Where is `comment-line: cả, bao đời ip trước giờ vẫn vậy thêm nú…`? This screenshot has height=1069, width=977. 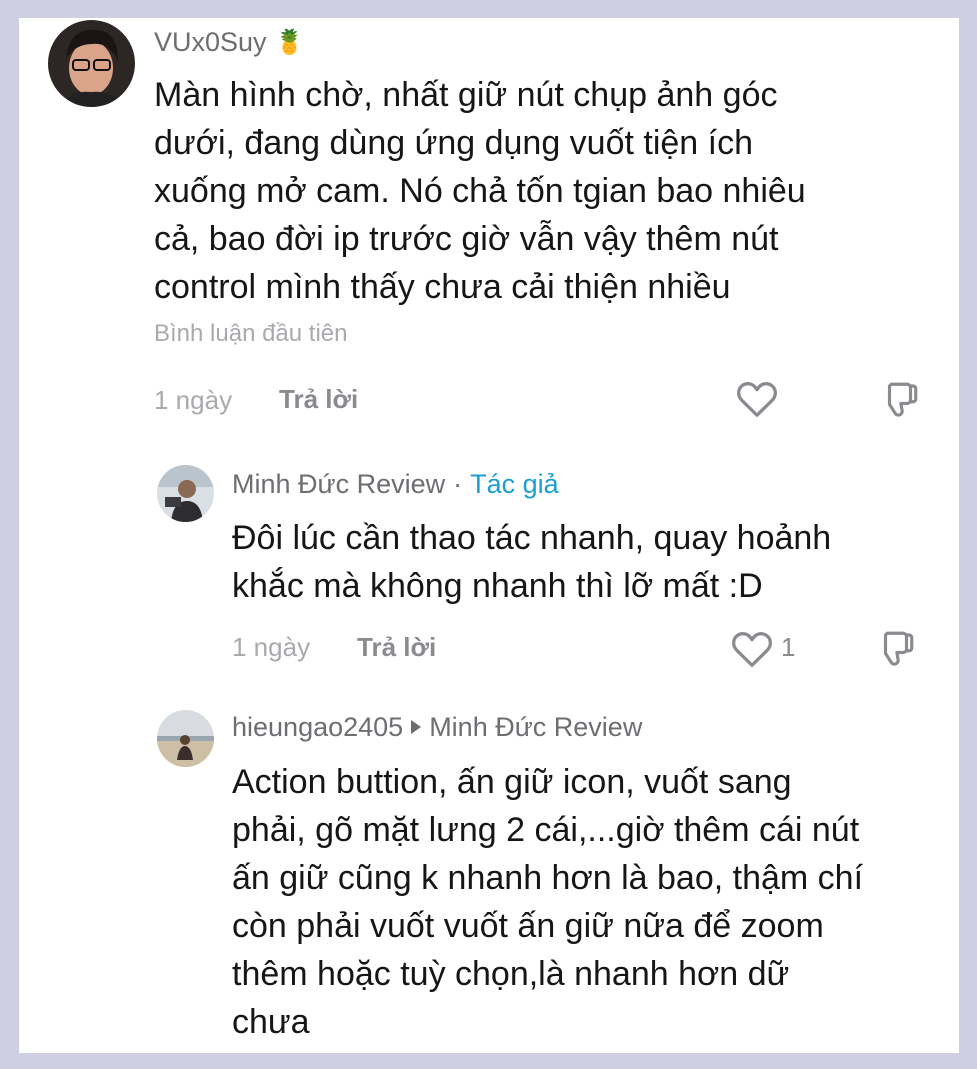
comment-line: cả, bao đời ip trước giờ vẫn vậy thêm nú… is located at coordinates (466, 239).